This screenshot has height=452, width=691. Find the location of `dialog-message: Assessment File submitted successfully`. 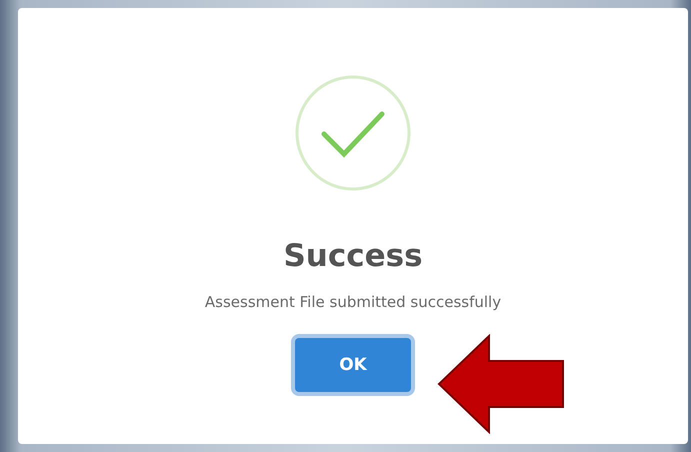

dialog-message: Assessment File submitted successfully is located at coordinates (353, 302).